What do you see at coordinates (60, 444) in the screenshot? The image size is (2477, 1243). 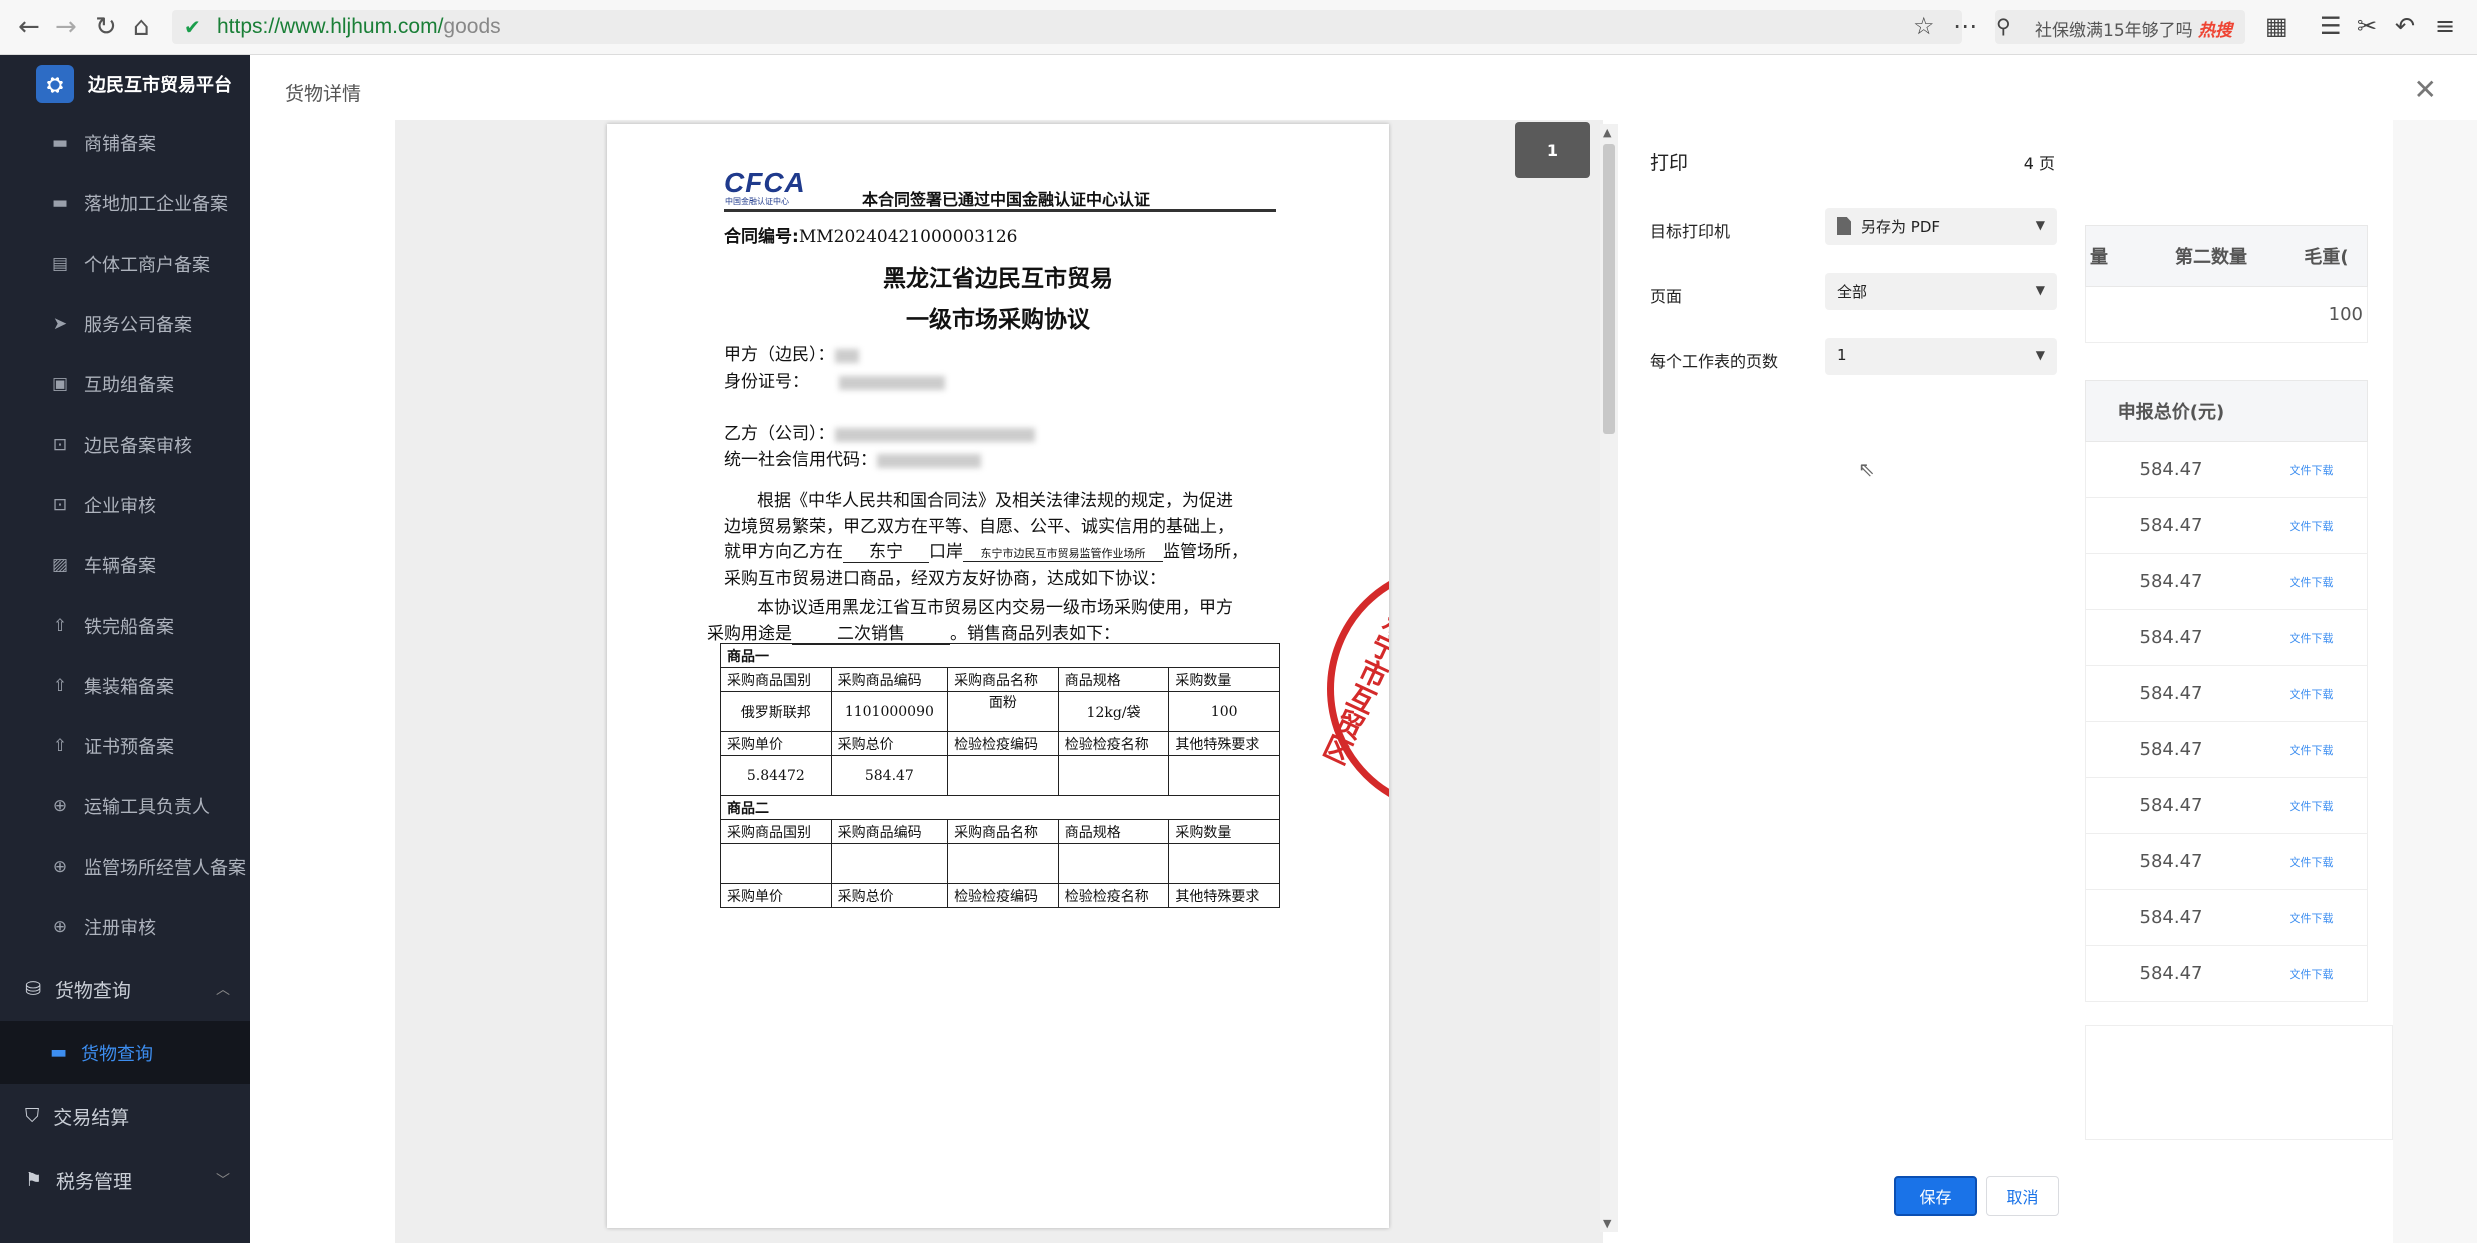 I see `lock-icon: ⊡` at bounding box center [60, 444].